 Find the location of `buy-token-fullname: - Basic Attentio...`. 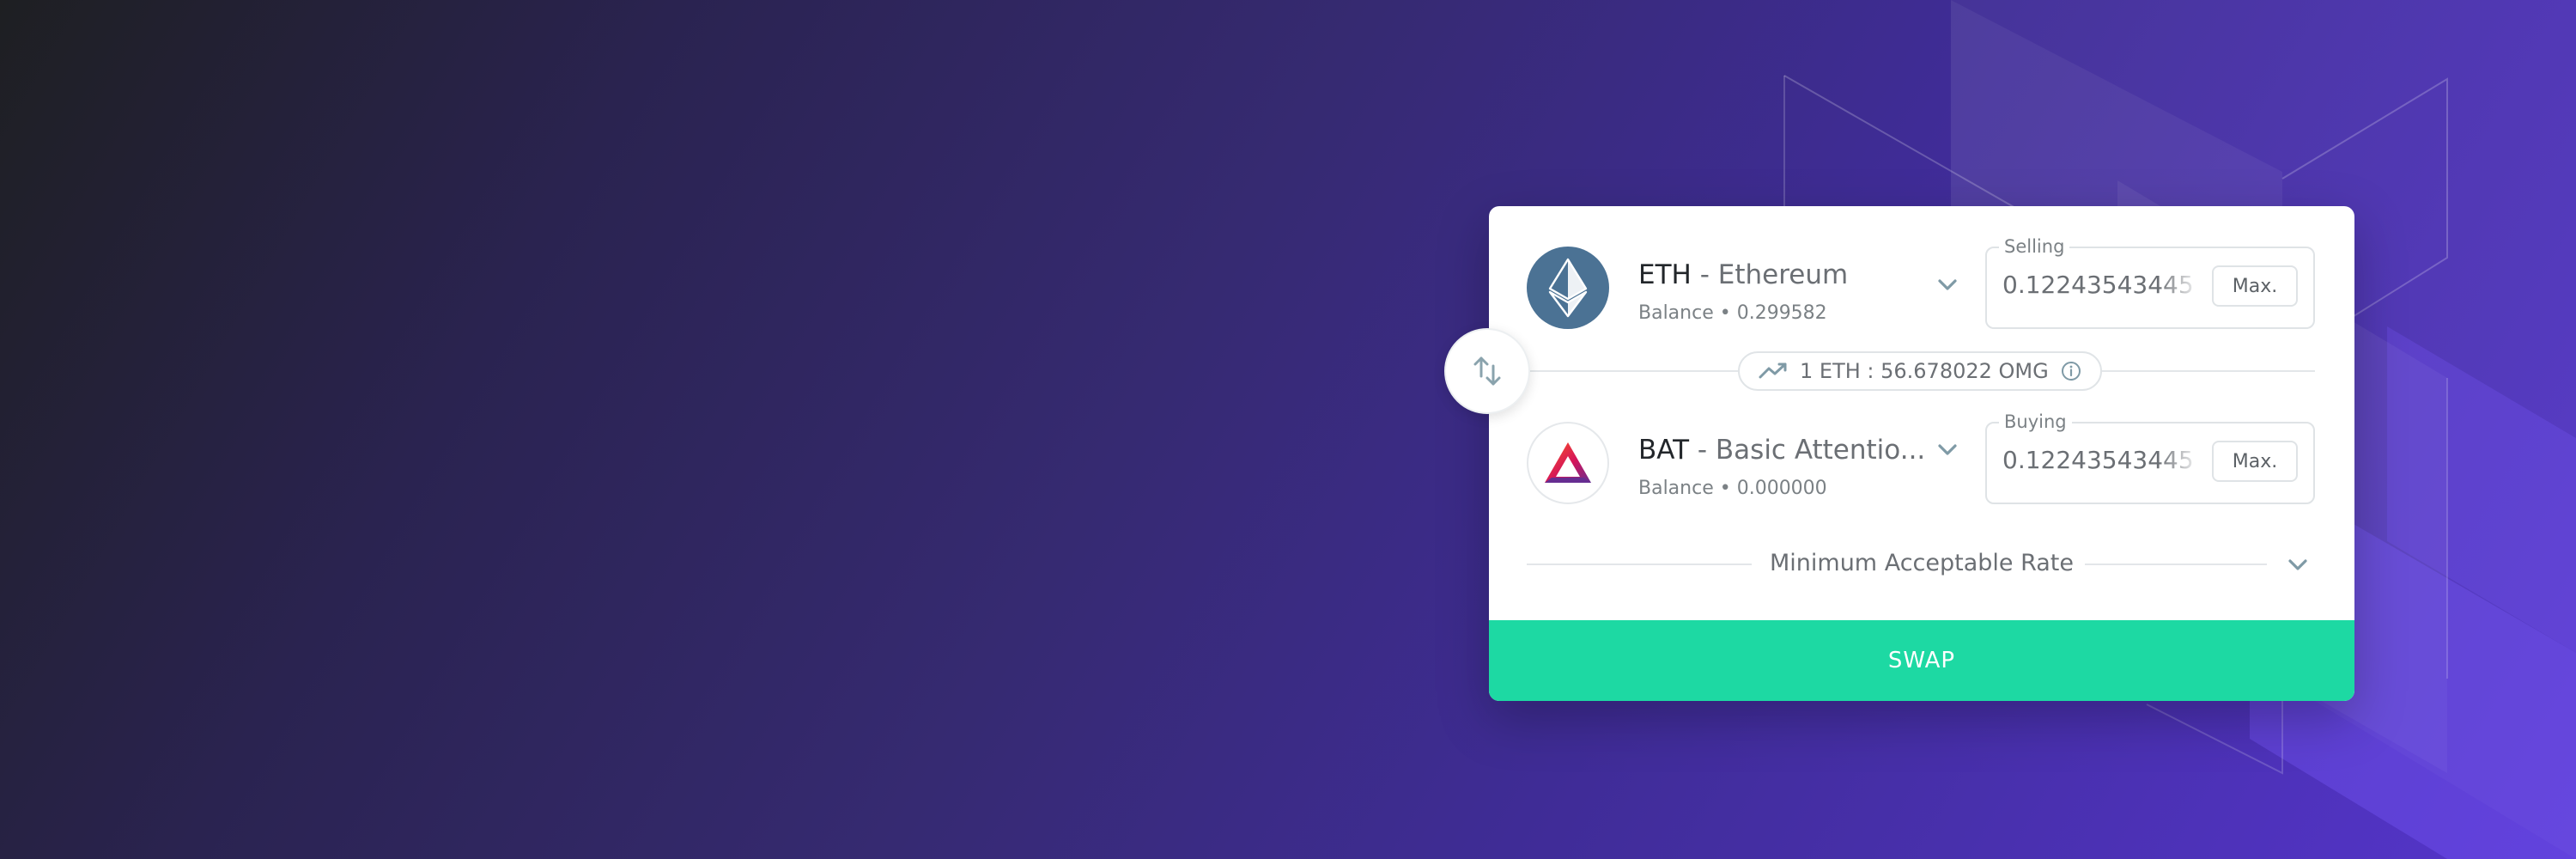

buy-token-fullname: - Basic Attentio... is located at coordinates (1807, 450).